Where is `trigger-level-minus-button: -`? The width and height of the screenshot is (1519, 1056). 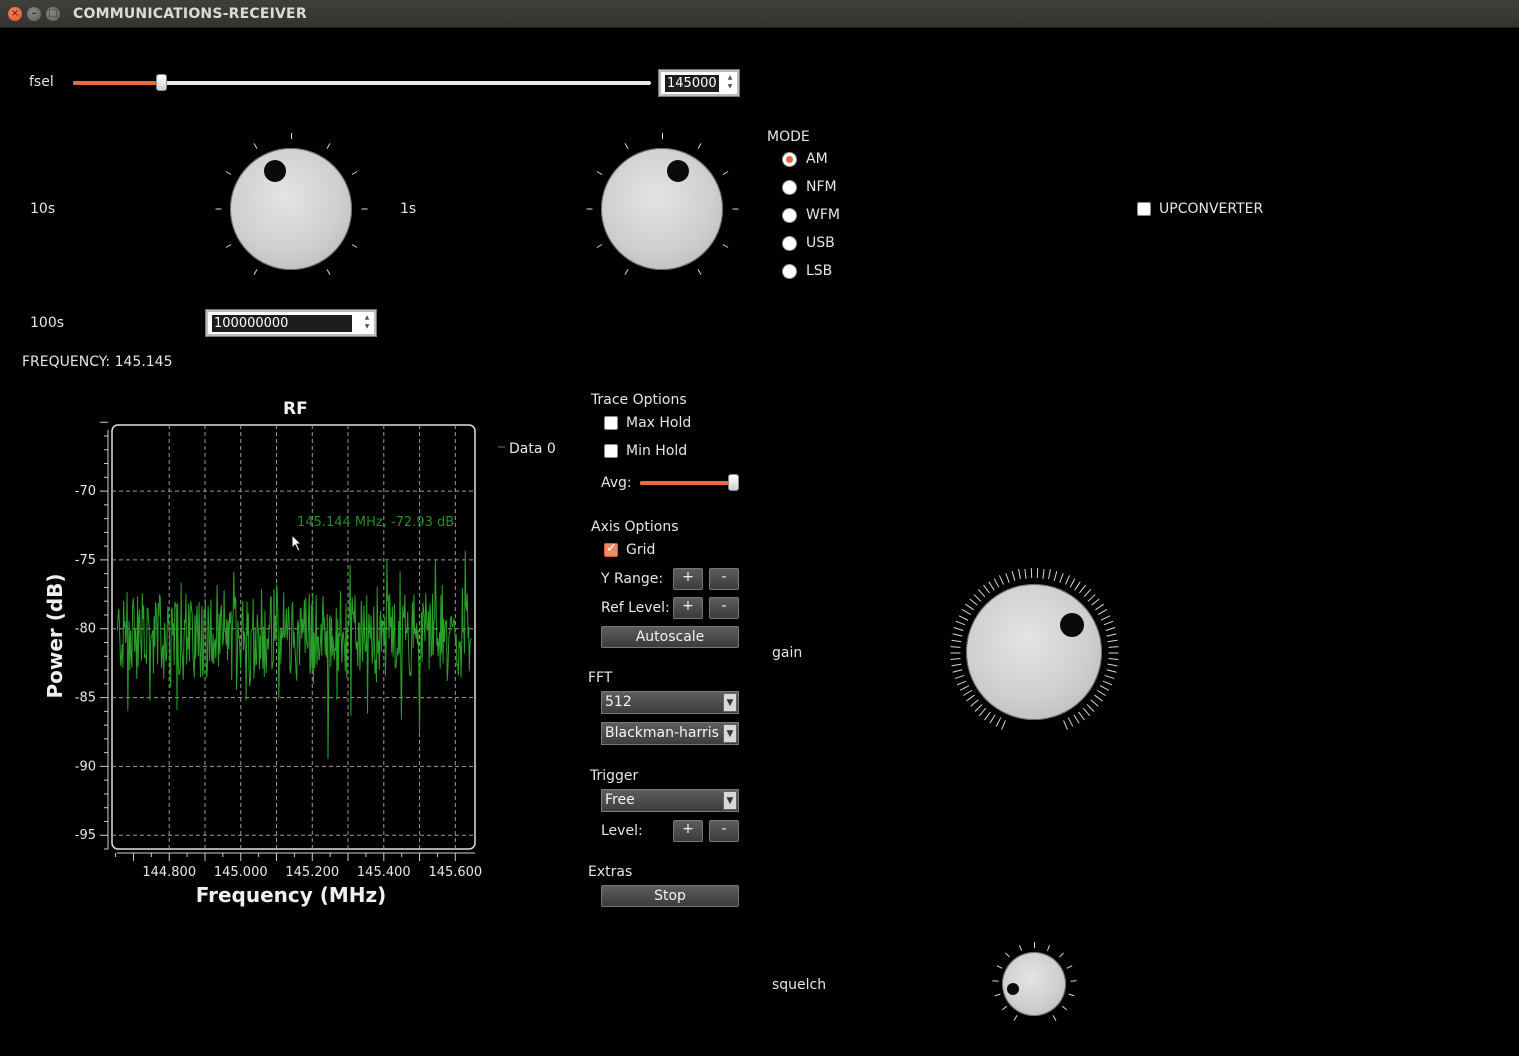
trigger-level-minus-button: - is located at coordinates (724, 831).